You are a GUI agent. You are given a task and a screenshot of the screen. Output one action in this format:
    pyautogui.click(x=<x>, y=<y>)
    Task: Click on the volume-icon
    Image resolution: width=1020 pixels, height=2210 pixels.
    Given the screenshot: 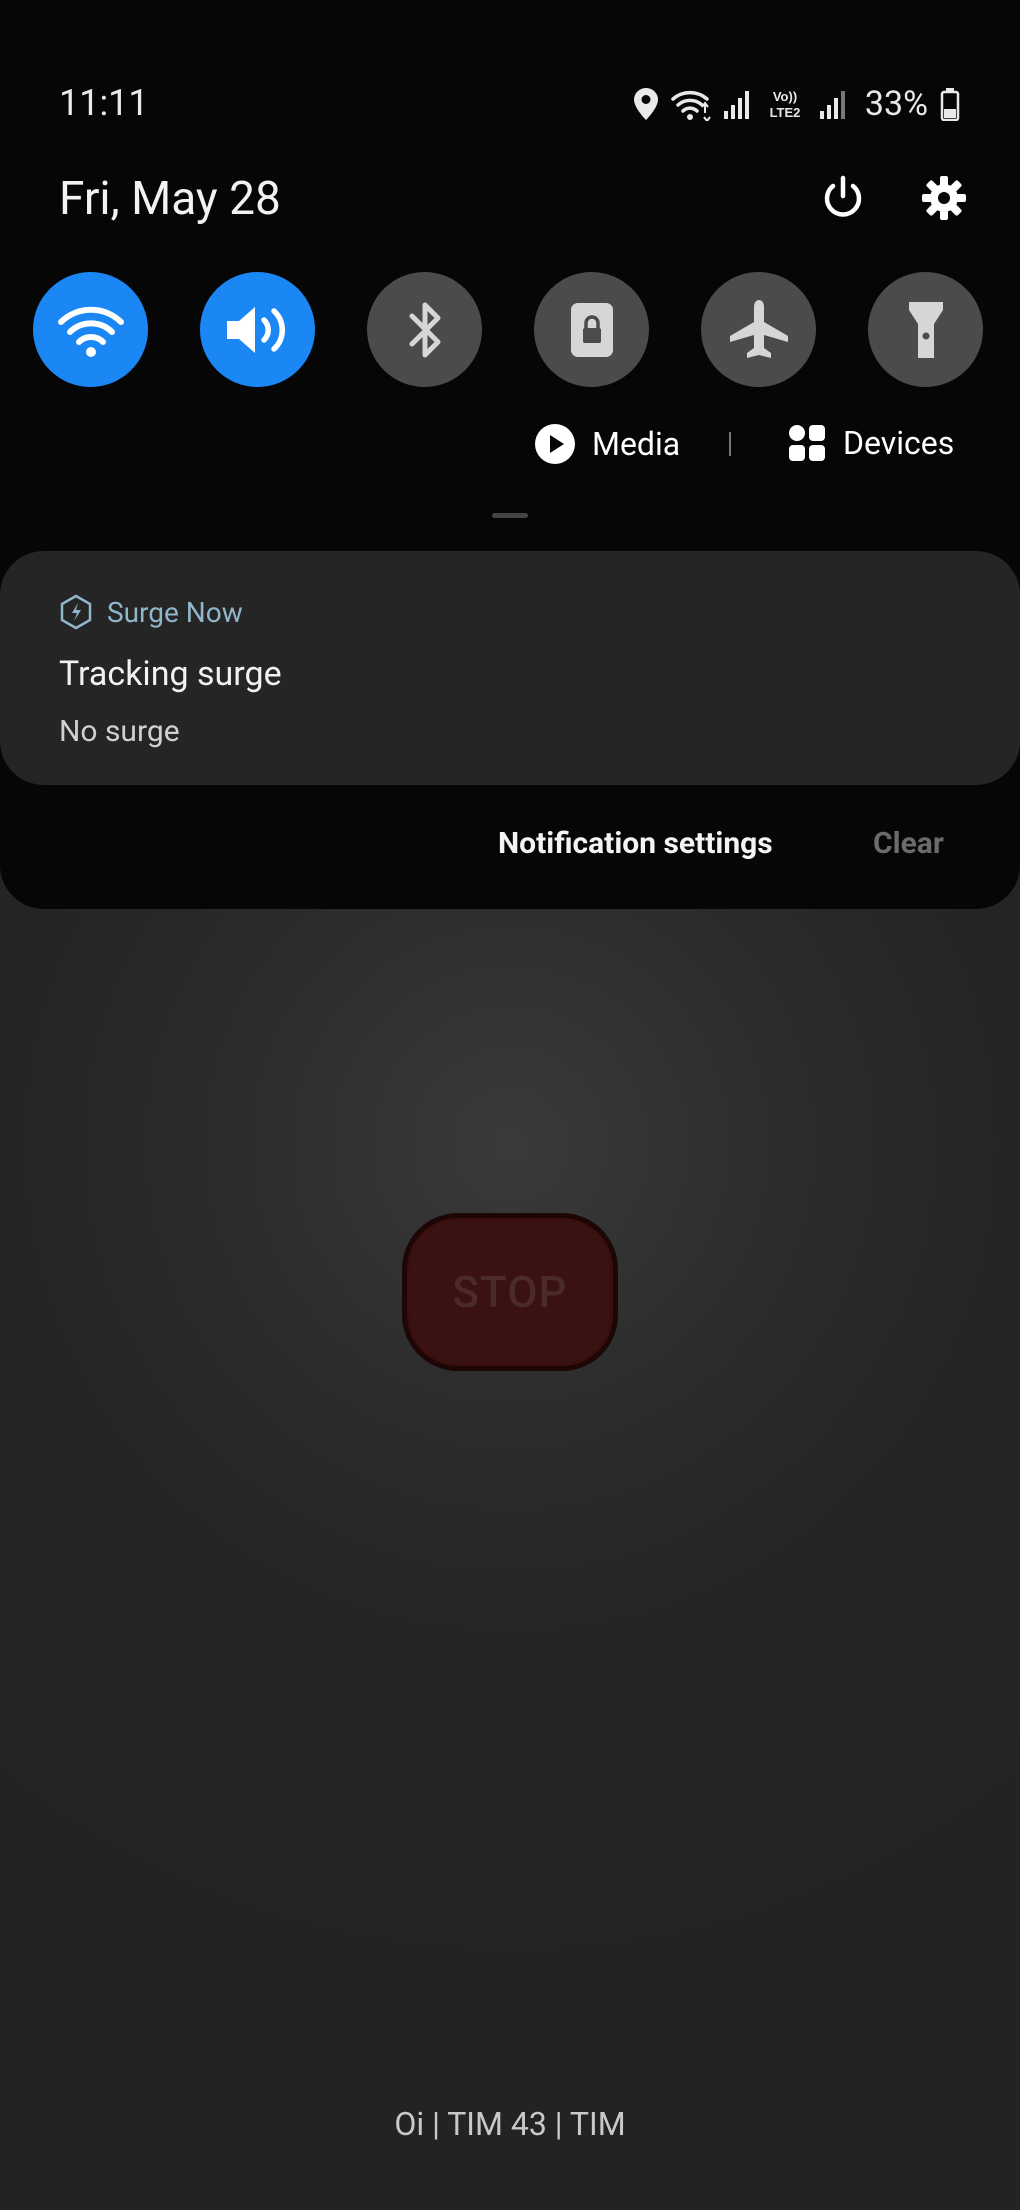 What is the action you would take?
    pyautogui.click(x=255, y=329)
    